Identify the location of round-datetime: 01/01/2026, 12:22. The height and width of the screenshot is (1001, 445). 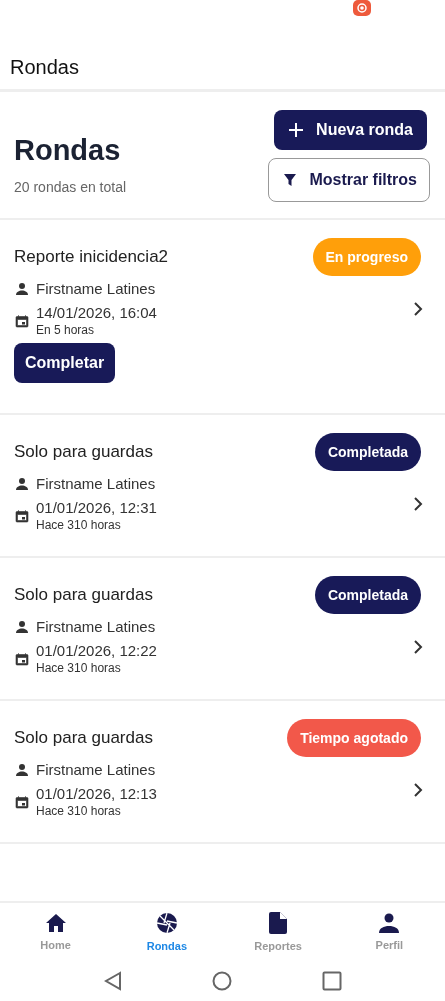
(96, 650).